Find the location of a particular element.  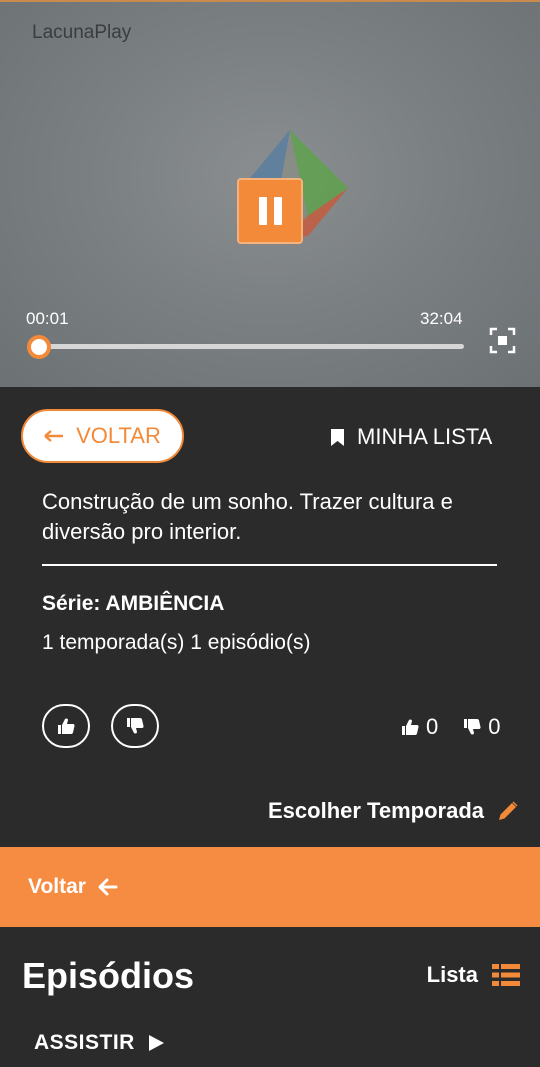

season-episode-counts: 1 temporada(s) 1 episódio(s) is located at coordinates (176, 642).